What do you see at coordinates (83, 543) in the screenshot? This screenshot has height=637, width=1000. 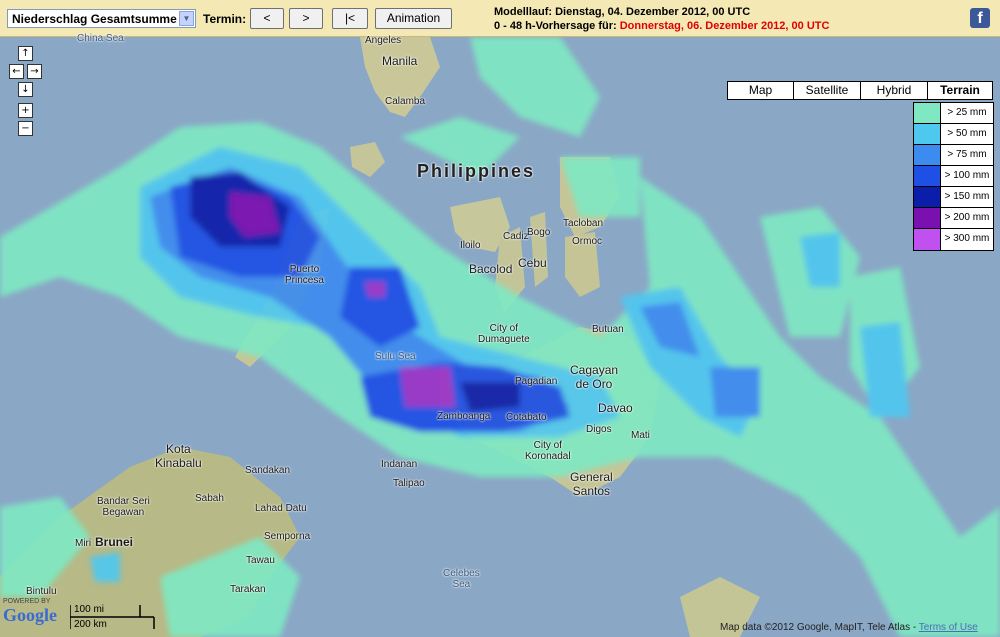 I see `label-miri: Miri` at bounding box center [83, 543].